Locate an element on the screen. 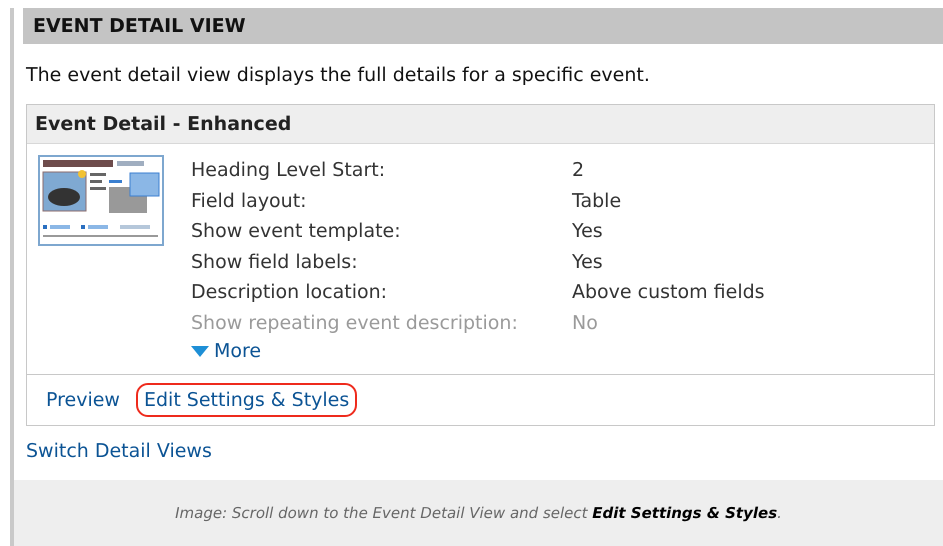  section-title: EVENT DETAIL VIEW is located at coordinates (483, 26).